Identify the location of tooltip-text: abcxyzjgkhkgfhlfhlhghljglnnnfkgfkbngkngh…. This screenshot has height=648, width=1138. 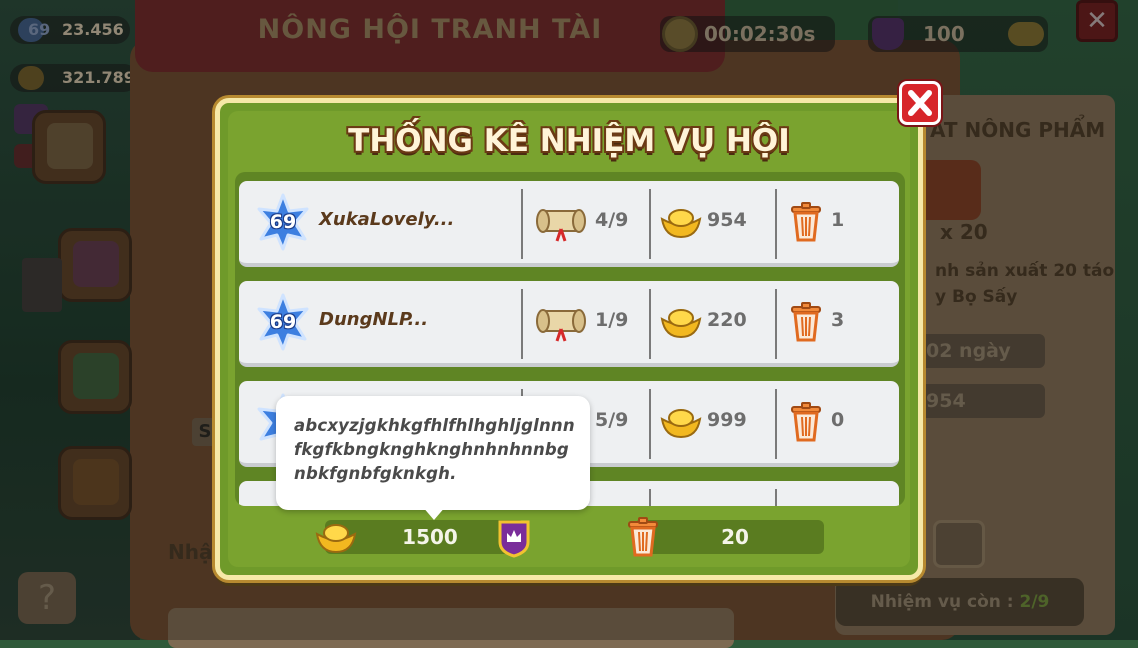
(434, 449).